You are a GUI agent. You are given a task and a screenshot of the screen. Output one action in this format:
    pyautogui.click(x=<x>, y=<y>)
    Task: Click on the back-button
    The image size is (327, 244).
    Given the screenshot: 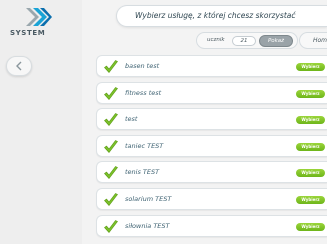 What is the action you would take?
    pyautogui.click(x=19, y=66)
    